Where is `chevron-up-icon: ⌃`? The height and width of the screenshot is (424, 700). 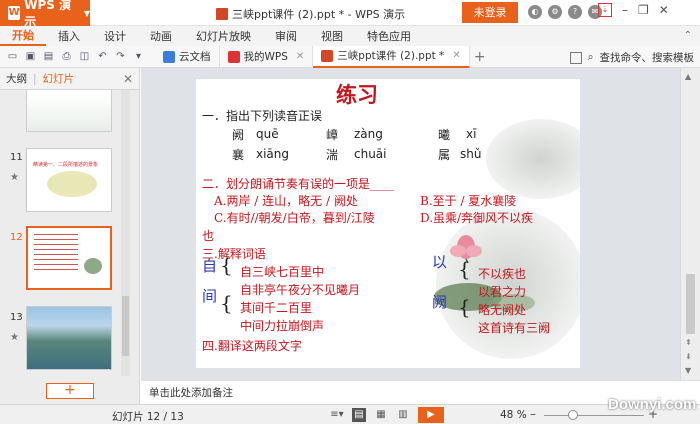 chevron-up-icon: ⌃ is located at coordinates (688, 35).